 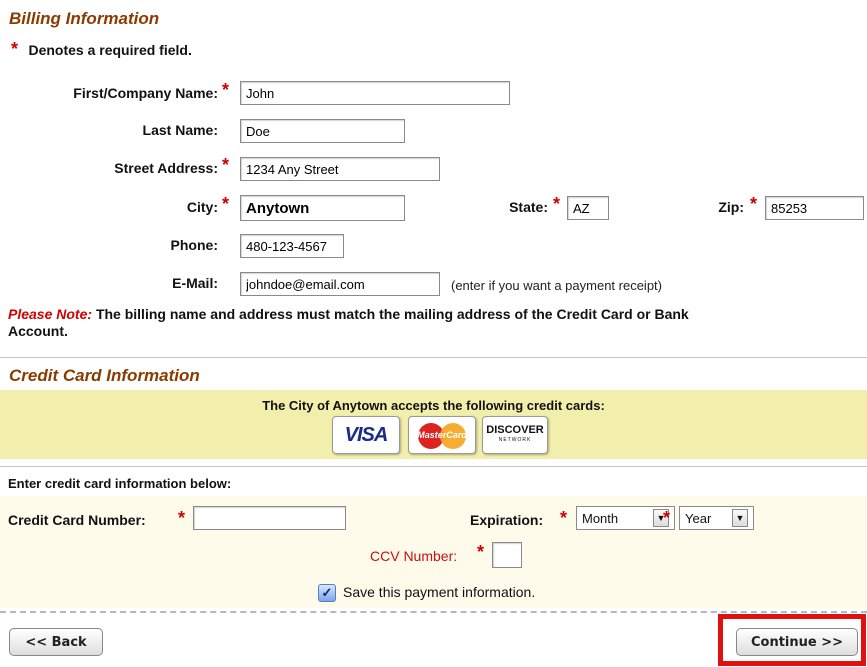 What do you see at coordinates (667, 518) in the screenshot?
I see `expiration-year-required: *` at bounding box center [667, 518].